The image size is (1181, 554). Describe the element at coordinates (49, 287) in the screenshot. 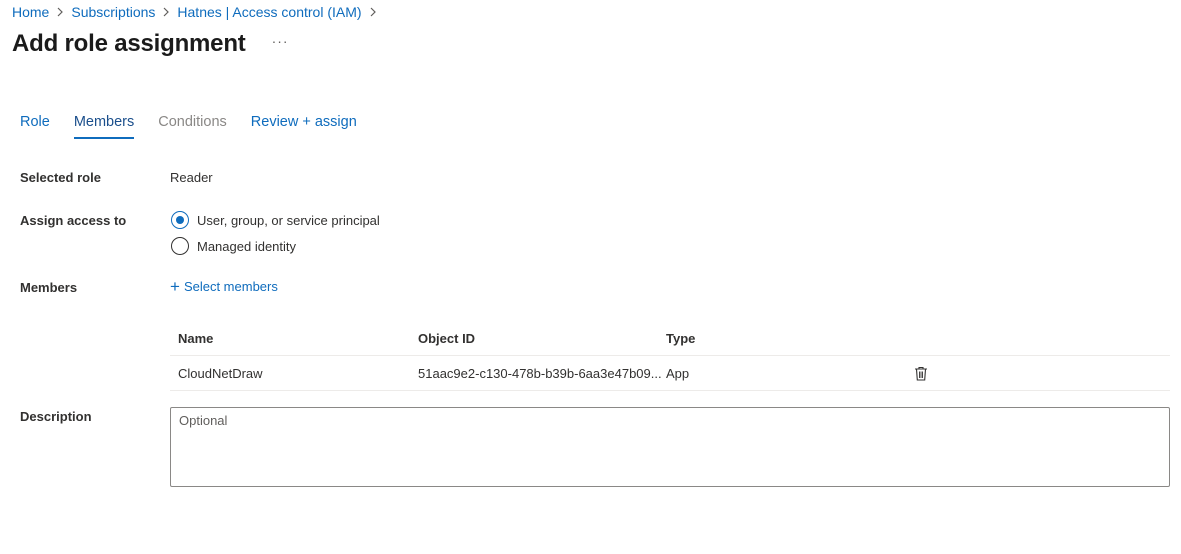

I see `members-label: Members` at that location.